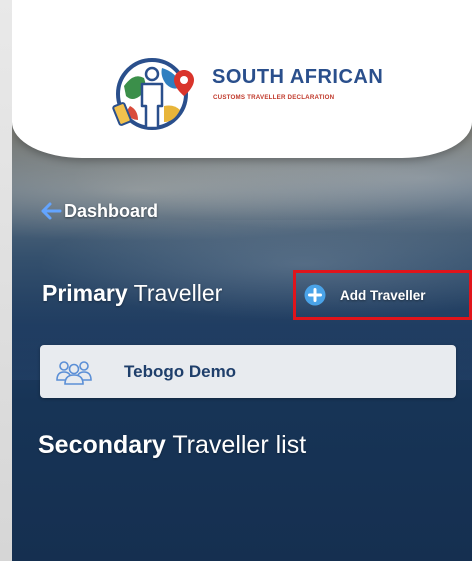 This screenshot has width=472, height=561. Describe the element at coordinates (153, 94) in the screenshot. I see `traveller-emblem-icon` at that location.